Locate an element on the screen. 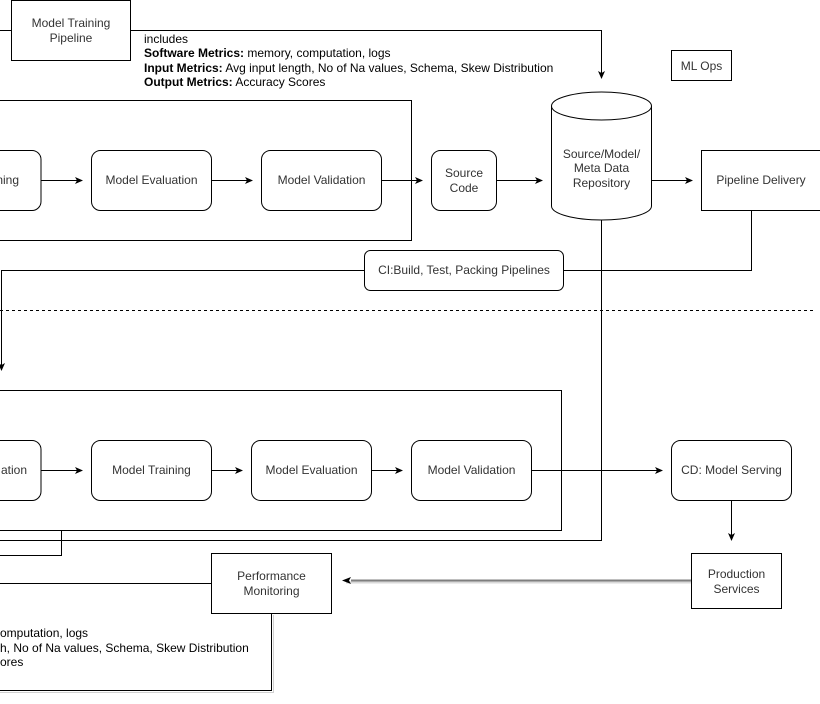  cd-model-serving-node: CD: Model Serving is located at coordinates (731, 470).